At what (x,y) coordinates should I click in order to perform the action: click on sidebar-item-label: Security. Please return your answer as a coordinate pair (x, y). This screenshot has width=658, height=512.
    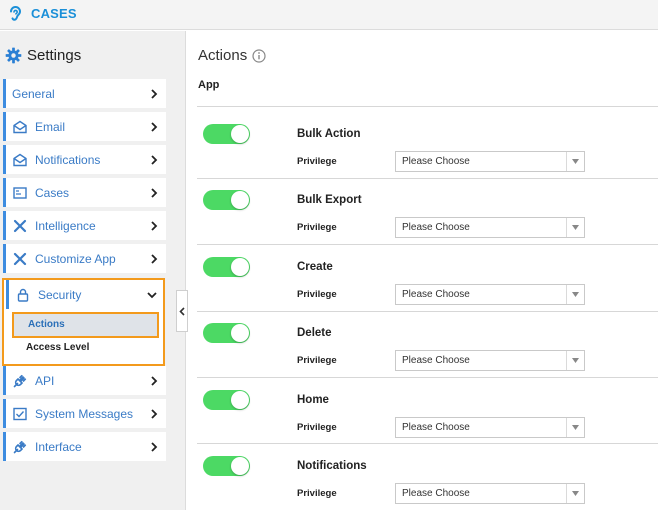
    Looking at the image, I should click on (60, 294).